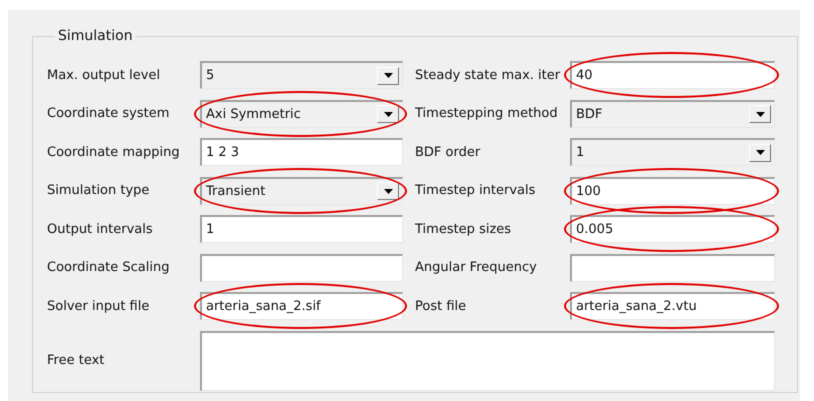 This screenshot has width=814, height=401. What do you see at coordinates (672, 152) in the screenshot?
I see `combo-box: 1` at bounding box center [672, 152].